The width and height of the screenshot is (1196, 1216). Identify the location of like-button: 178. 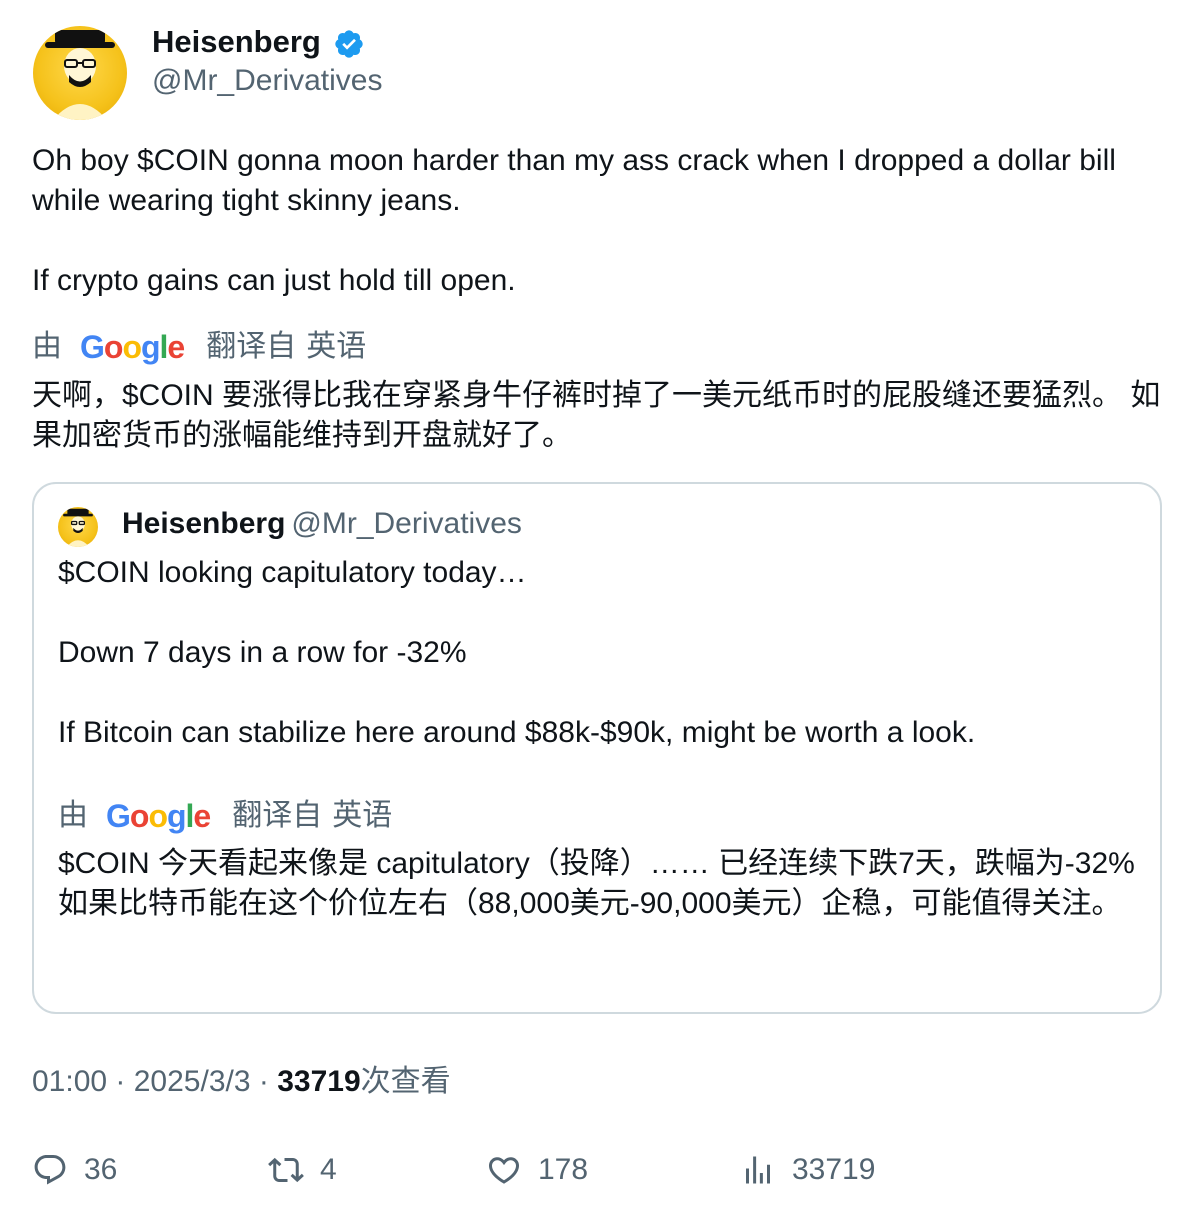
(537, 1170).